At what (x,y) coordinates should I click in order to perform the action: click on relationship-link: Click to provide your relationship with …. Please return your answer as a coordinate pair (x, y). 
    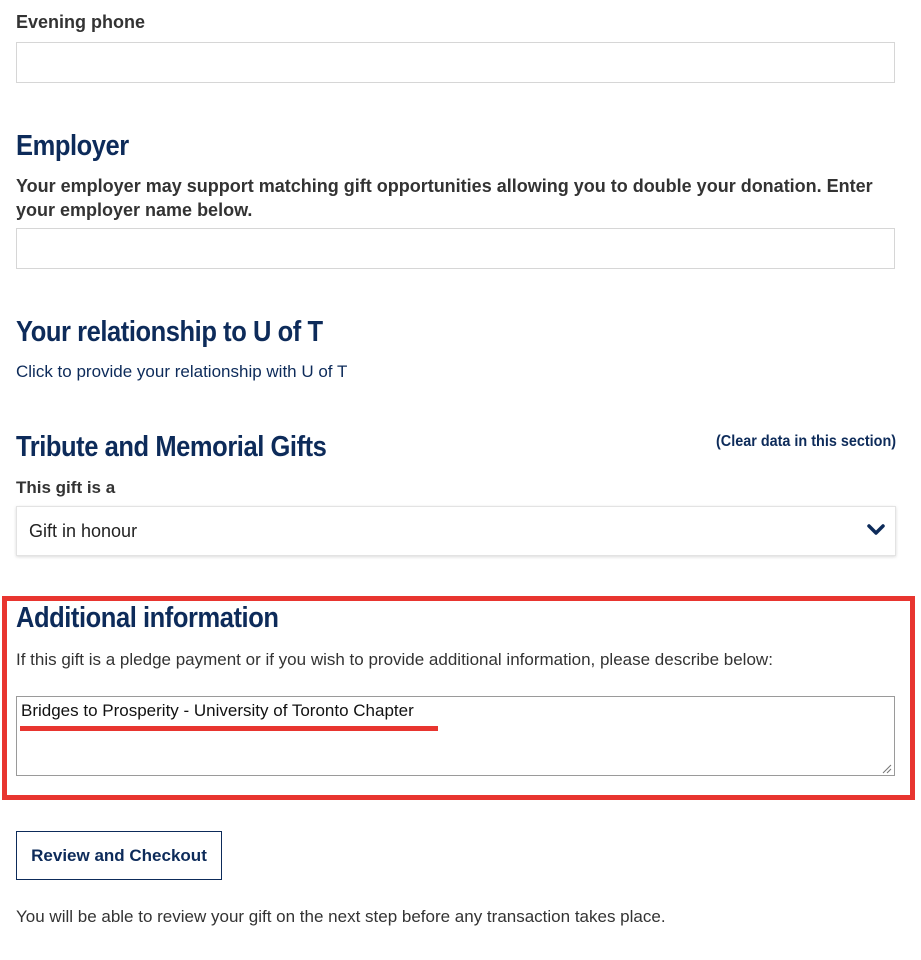
    Looking at the image, I should click on (181, 372).